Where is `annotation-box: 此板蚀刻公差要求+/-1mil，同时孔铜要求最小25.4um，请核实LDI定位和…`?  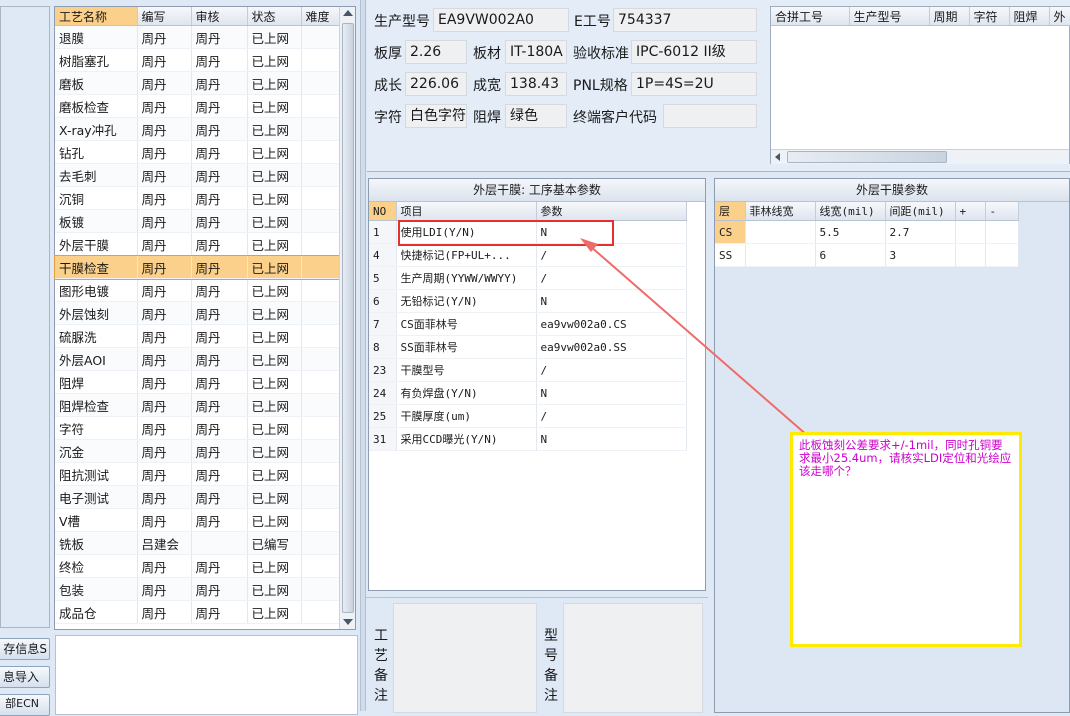
annotation-box: 此板蚀刻公差要求+/-1mil，同时孔铜要求最小25.4um，请核实LDI定位和… is located at coordinates (906, 539).